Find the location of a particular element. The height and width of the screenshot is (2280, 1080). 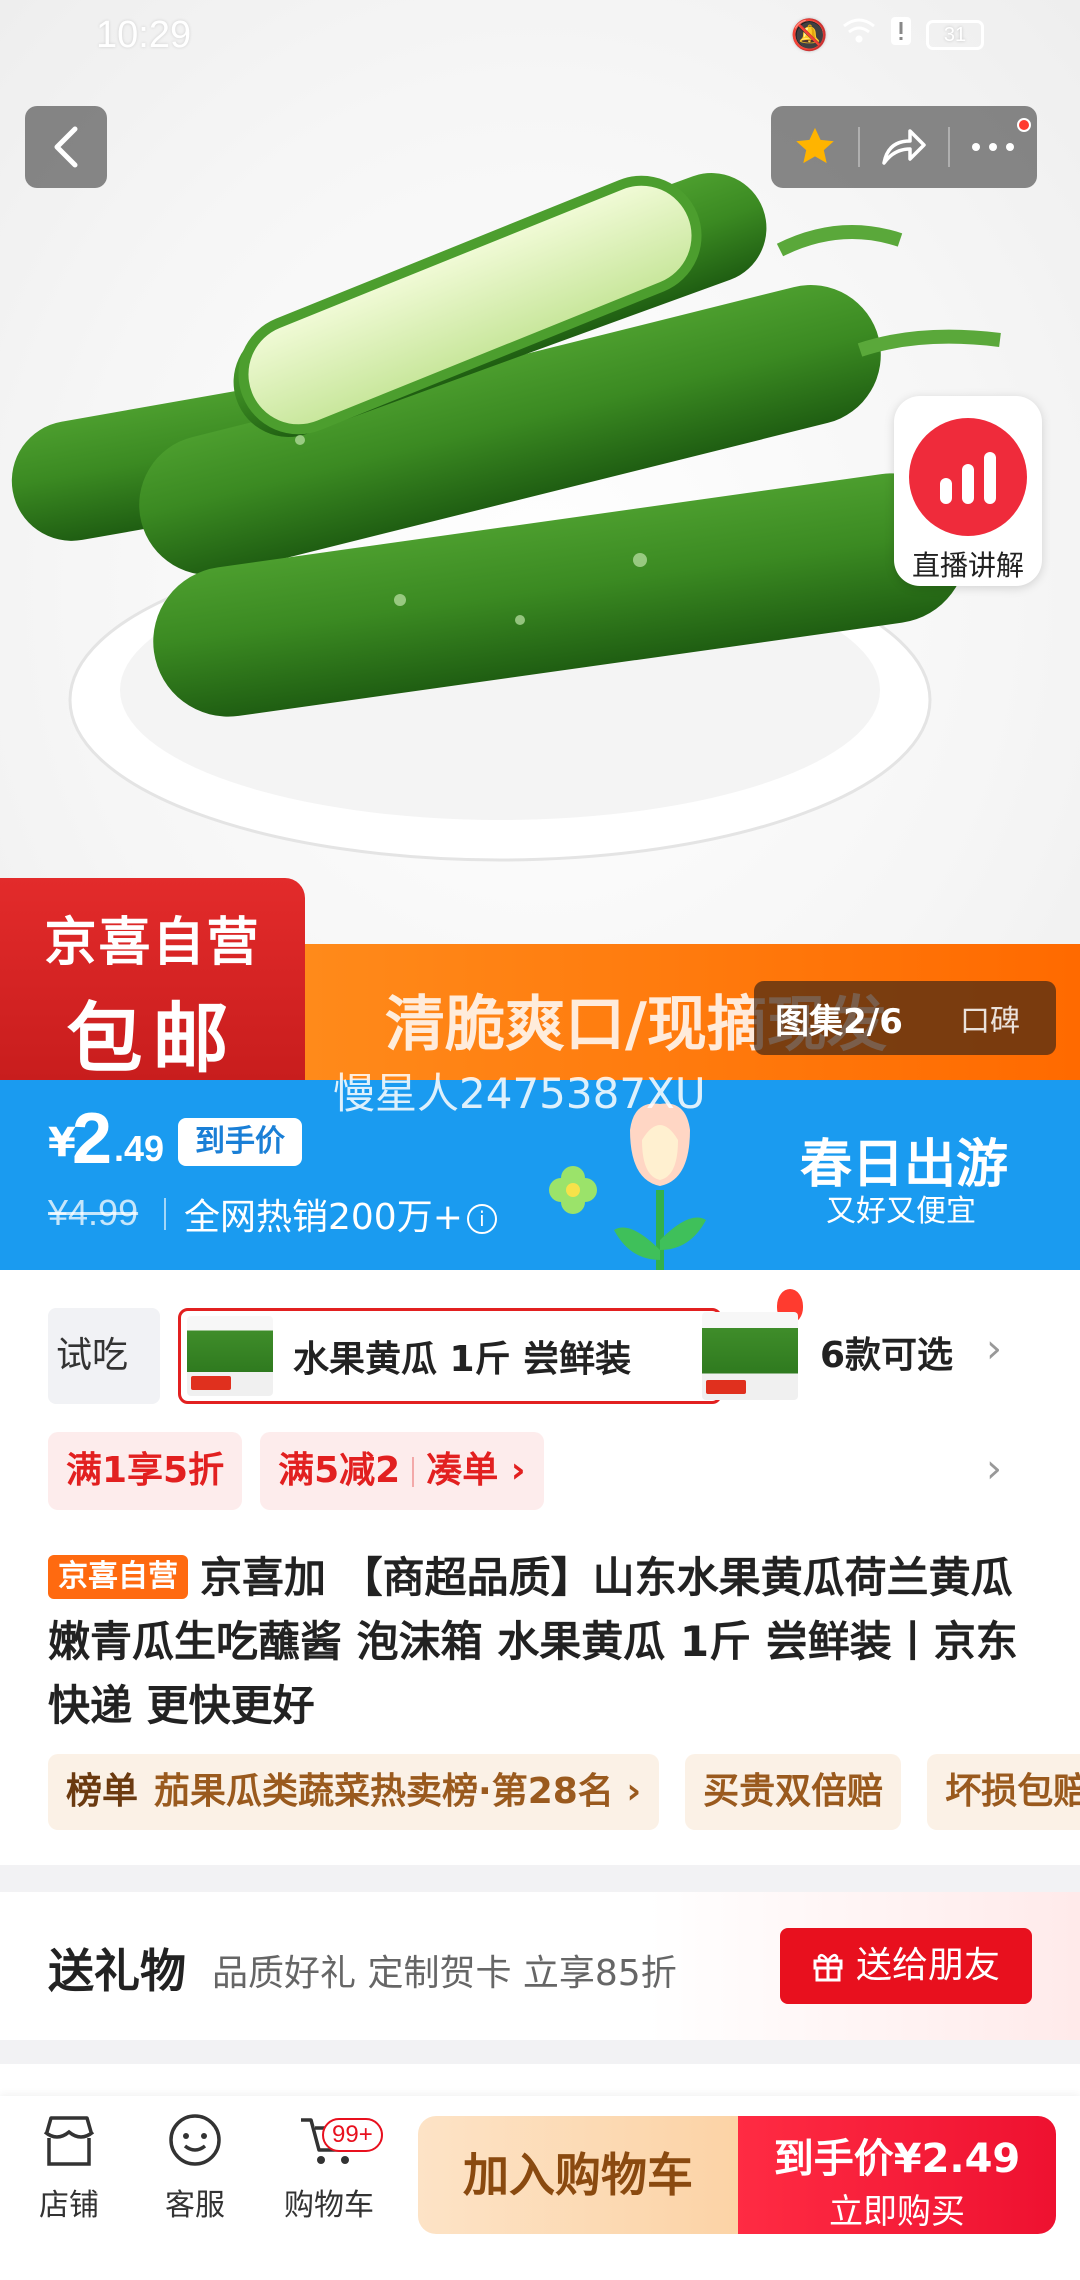

buy-now-button: 到手价¥2.49 立即购买 is located at coordinates (897, 2175).